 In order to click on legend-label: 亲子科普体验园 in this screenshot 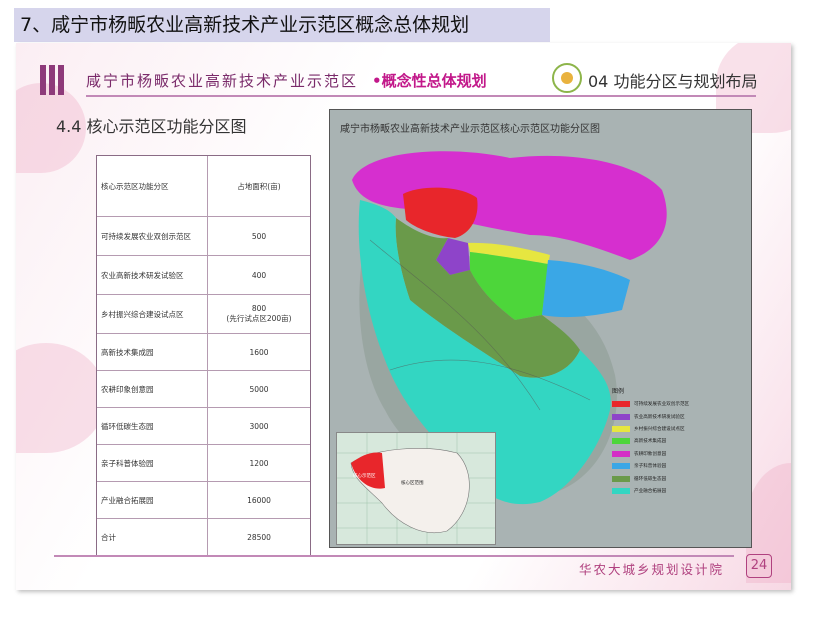, I will do `click(650, 467)`.